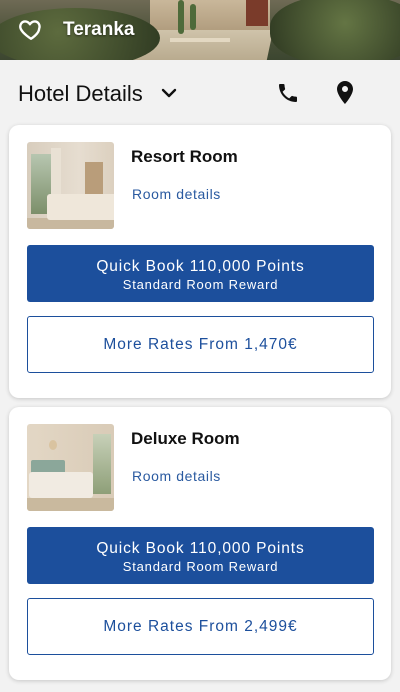 This screenshot has width=400, height=692. I want to click on more-rates-button: More Rates From 2,499€, so click(200, 626).